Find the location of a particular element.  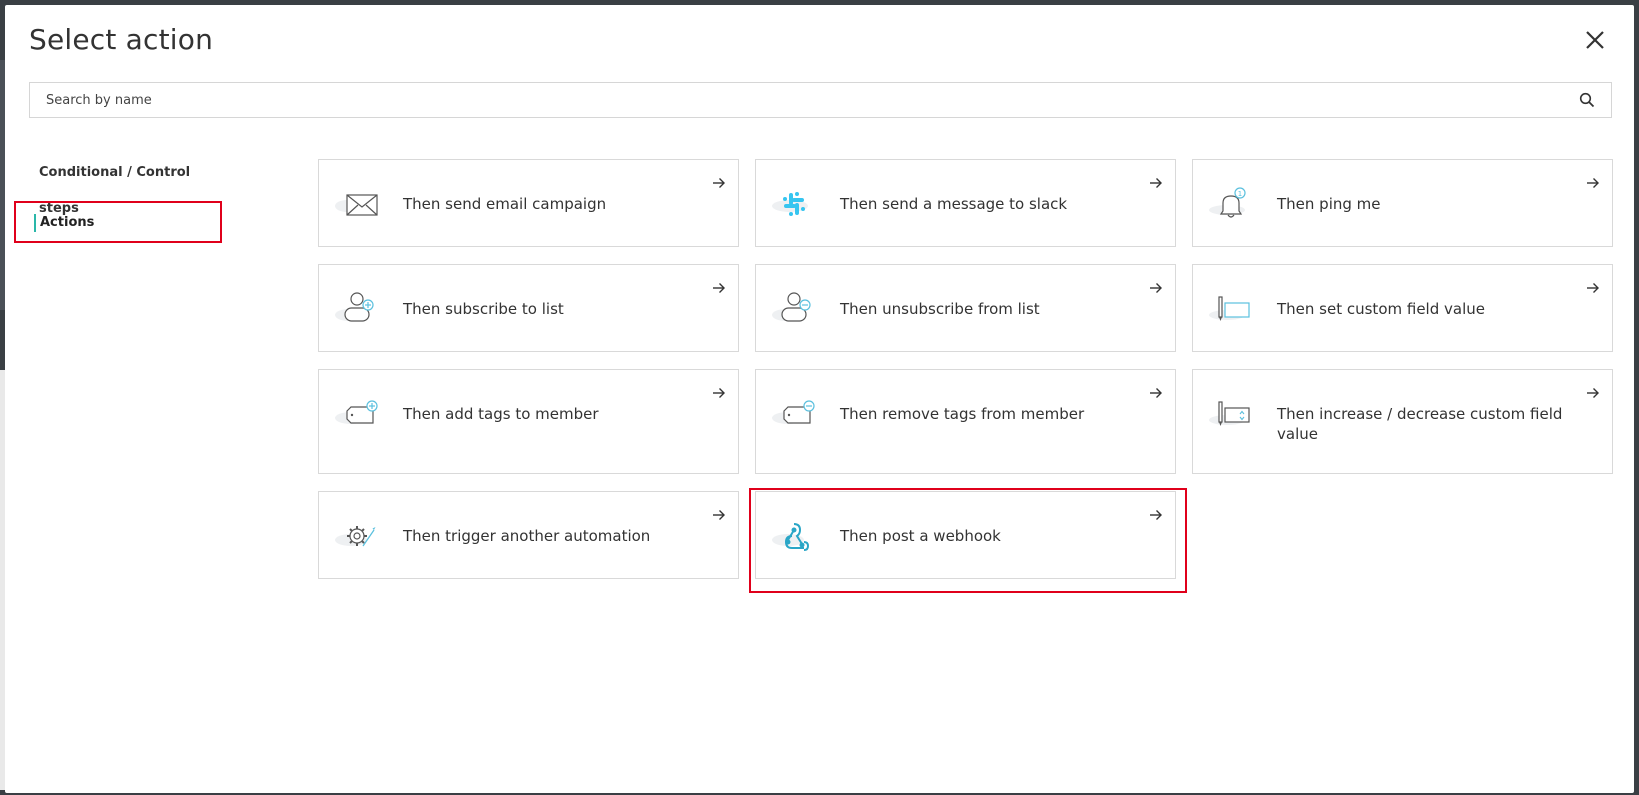

action-card-label: Then subscribe to list is located at coordinates (483, 309).